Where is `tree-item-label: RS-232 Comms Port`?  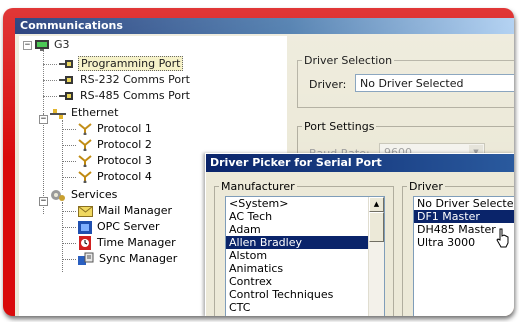 tree-item-label: RS-232 Comms Port is located at coordinates (135, 79).